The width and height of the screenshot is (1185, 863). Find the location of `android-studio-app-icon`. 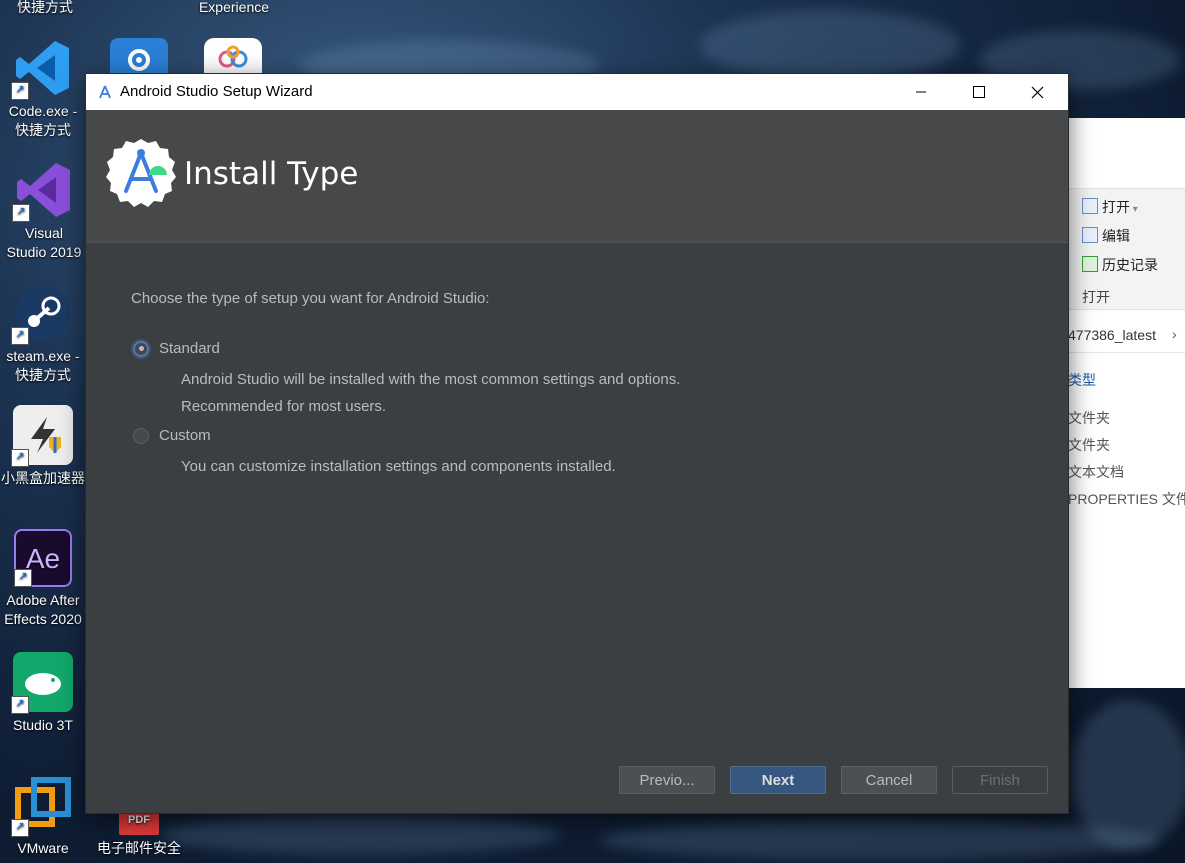

android-studio-app-icon is located at coordinates (105, 92).